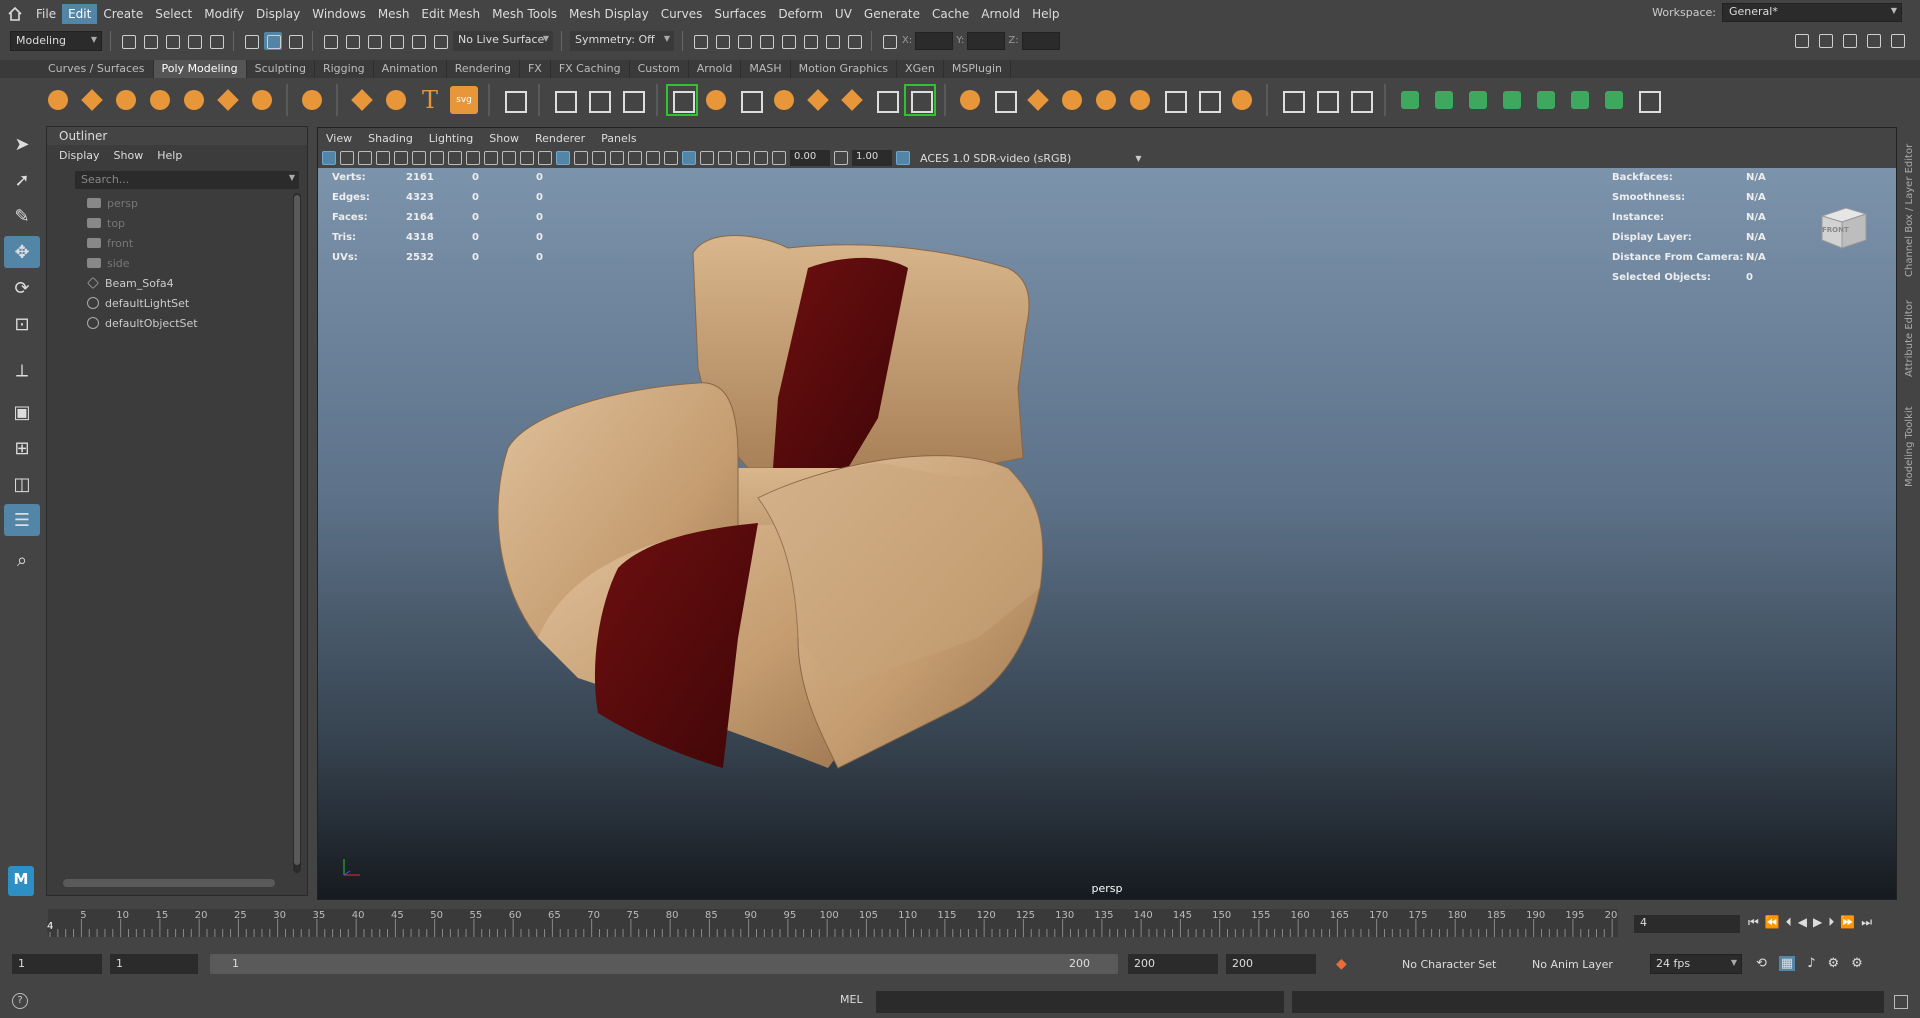  What do you see at coordinates (22, 144) in the screenshot?
I see `select-tool-icon: ➤` at bounding box center [22, 144].